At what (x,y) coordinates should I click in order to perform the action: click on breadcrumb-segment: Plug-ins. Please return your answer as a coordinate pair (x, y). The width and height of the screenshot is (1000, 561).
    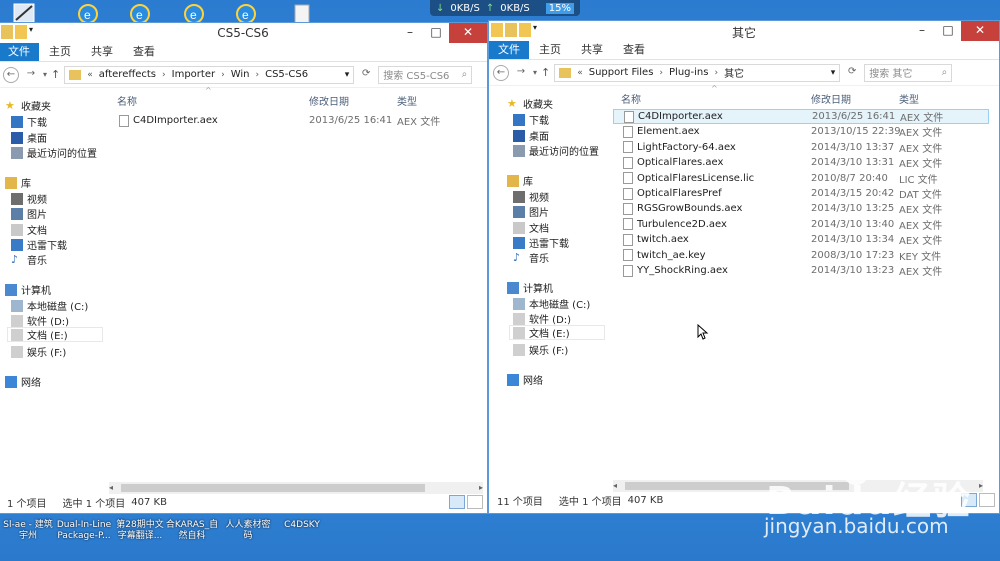
    Looking at the image, I should click on (688, 72).